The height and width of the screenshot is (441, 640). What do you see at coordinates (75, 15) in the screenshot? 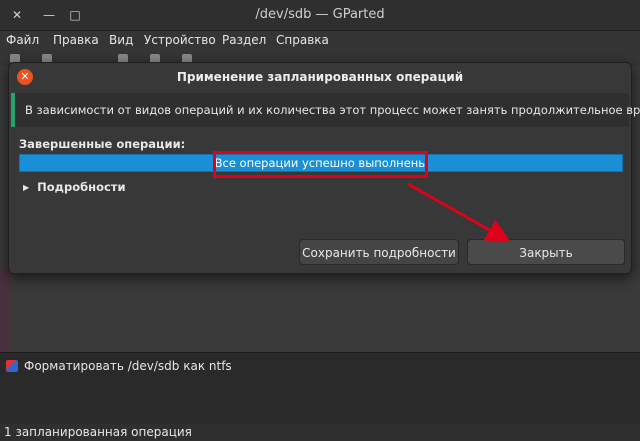
I see `window-maximize-icon: □` at bounding box center [75, 15].